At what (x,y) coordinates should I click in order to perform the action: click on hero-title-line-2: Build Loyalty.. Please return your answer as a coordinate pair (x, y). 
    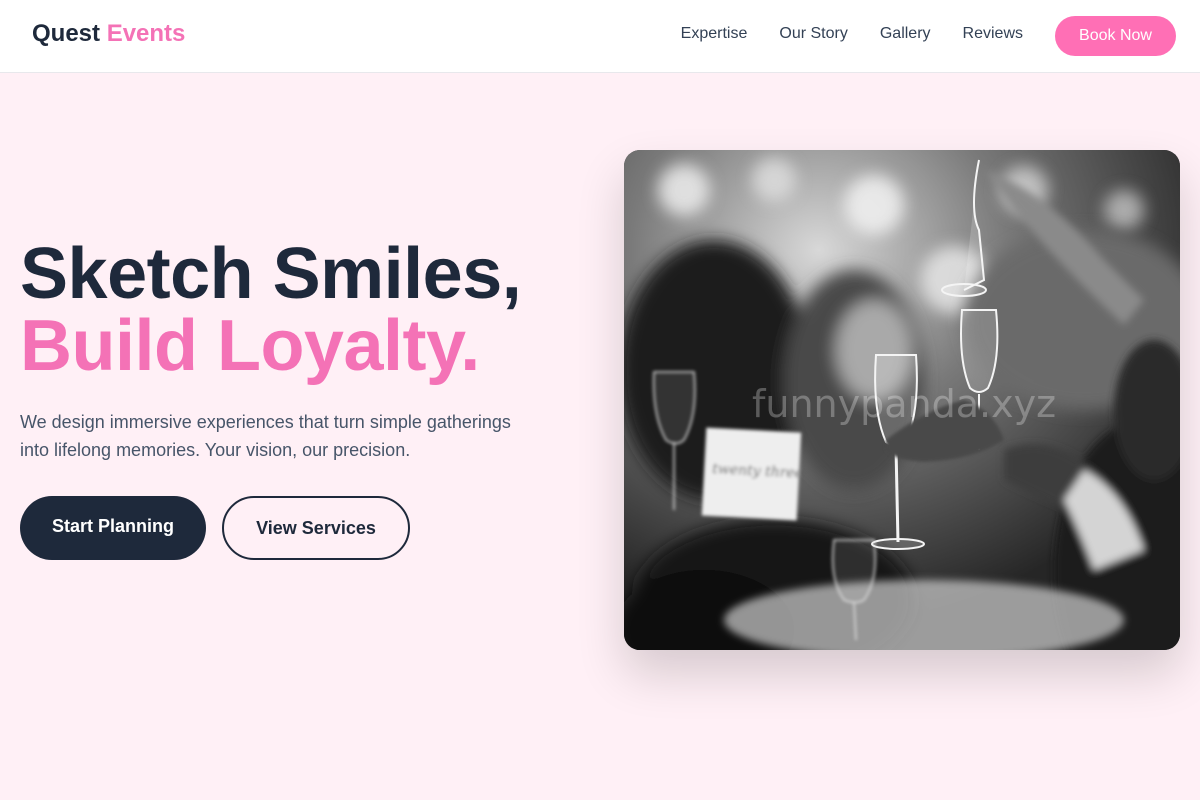
    Looking at the image, I should click on (250, 346).